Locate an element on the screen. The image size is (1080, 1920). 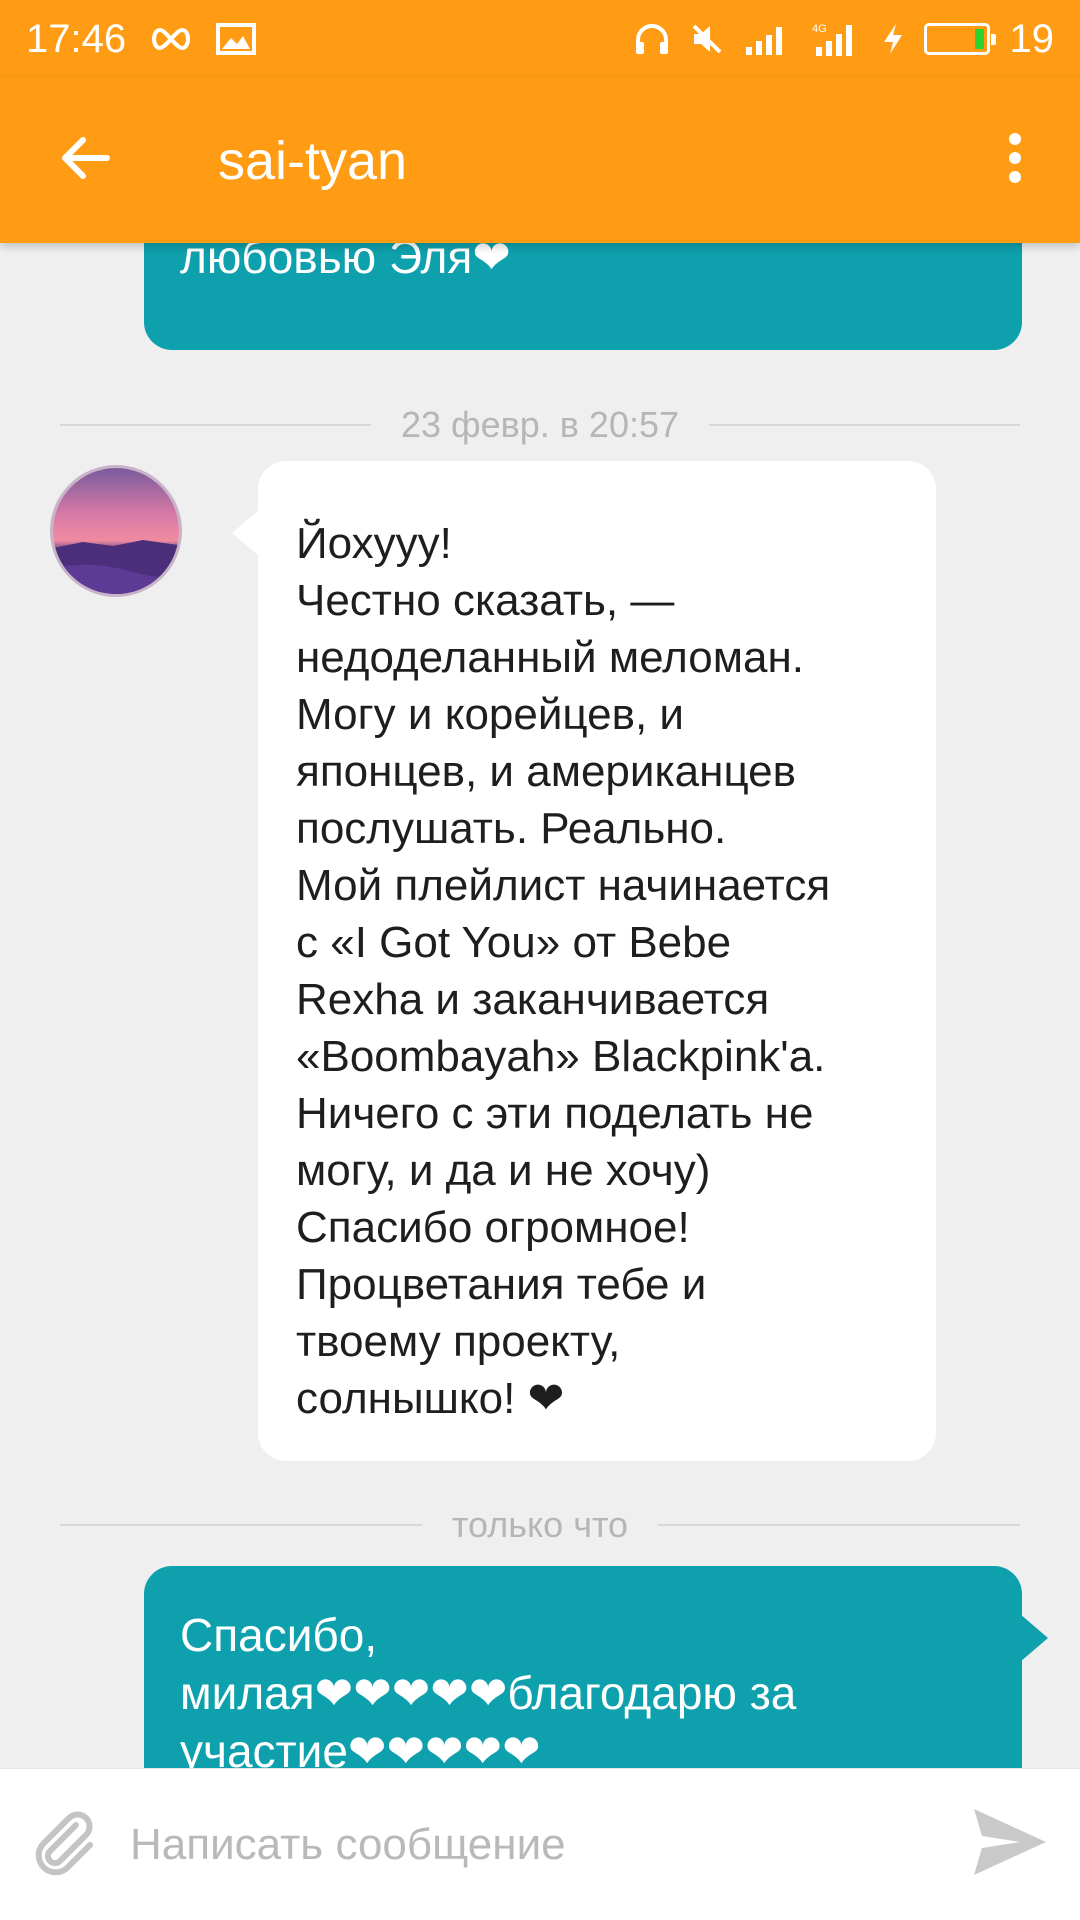
message-line: Честно сказать, — is located at coordinates (485, 600).